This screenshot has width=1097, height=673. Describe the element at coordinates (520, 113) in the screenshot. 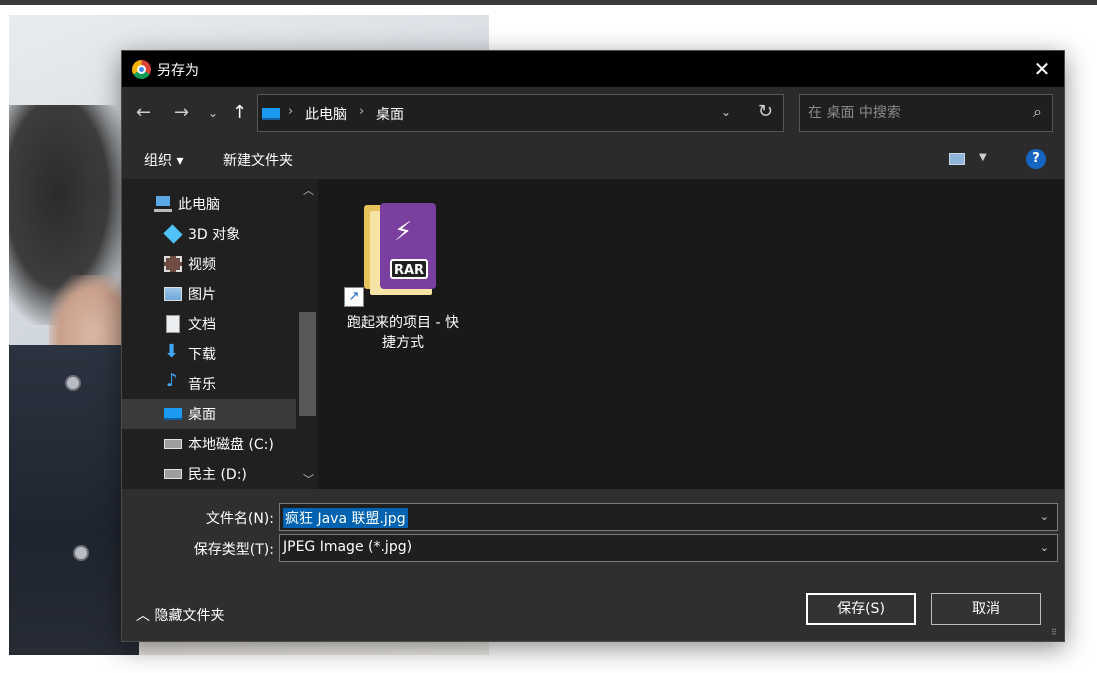

I see `address-bar: › 此电脑 › 桌面 ⌄ ↻` at that location.